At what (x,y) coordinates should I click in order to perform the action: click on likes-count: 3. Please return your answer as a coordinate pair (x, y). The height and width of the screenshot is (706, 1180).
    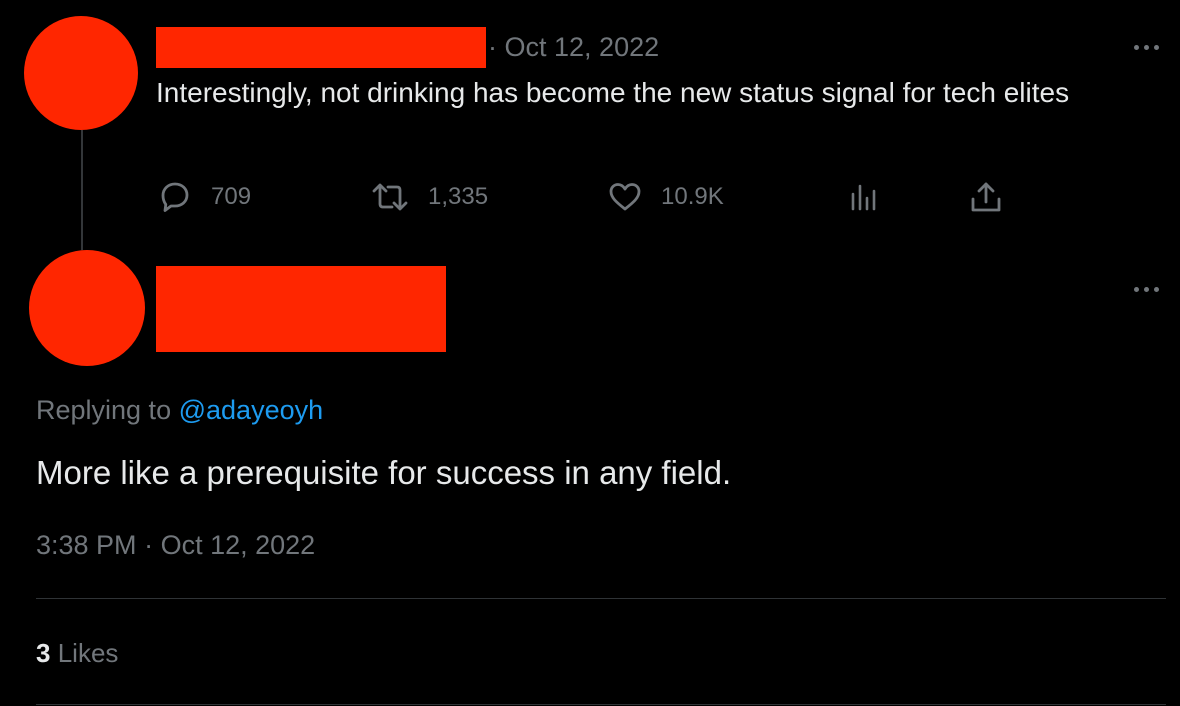
    Looking at the image, I should click on (43, 653).